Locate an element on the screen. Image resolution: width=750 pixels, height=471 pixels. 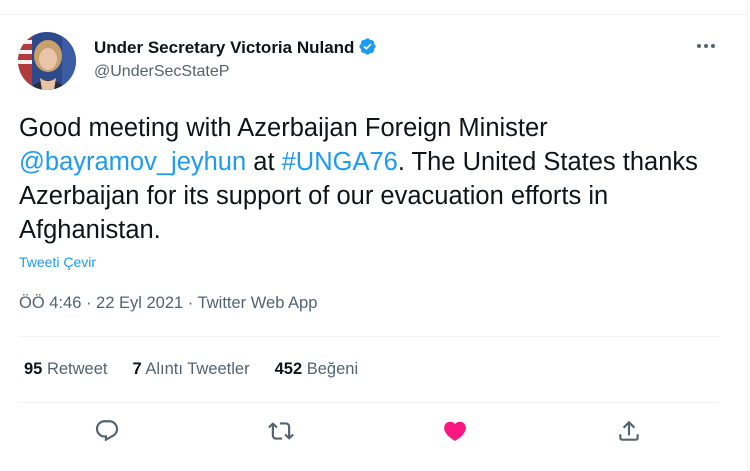
avatar-image is located at coordinates (47, 61).